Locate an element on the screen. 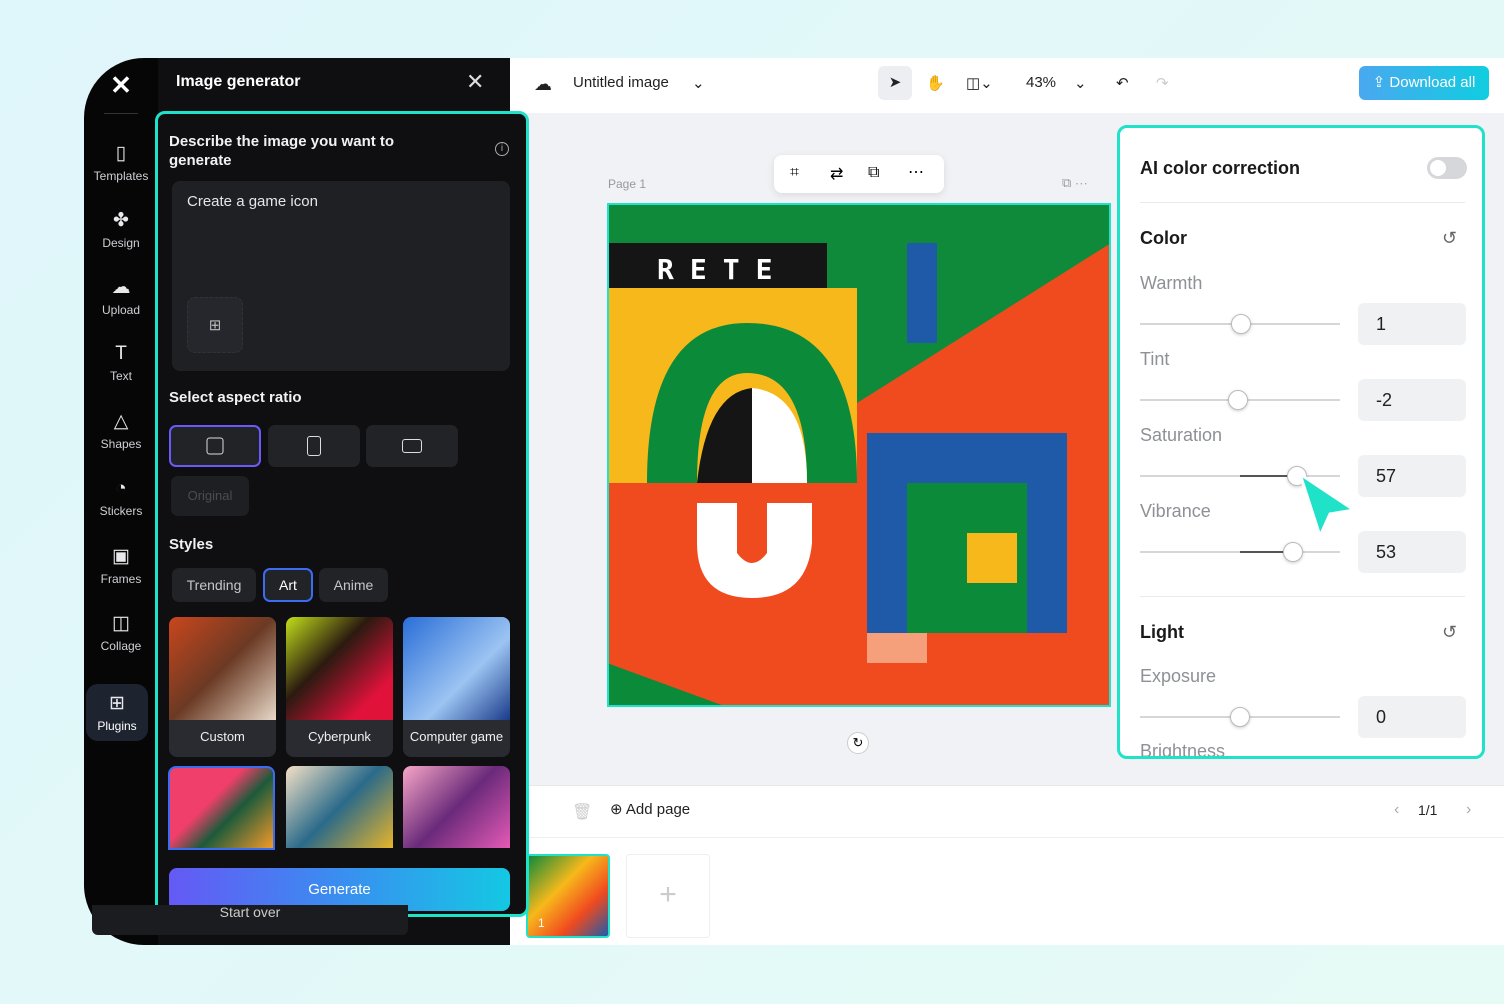 This screenshot has height=1004, width=1504. label: Upload is located at coordinates (121, 310).